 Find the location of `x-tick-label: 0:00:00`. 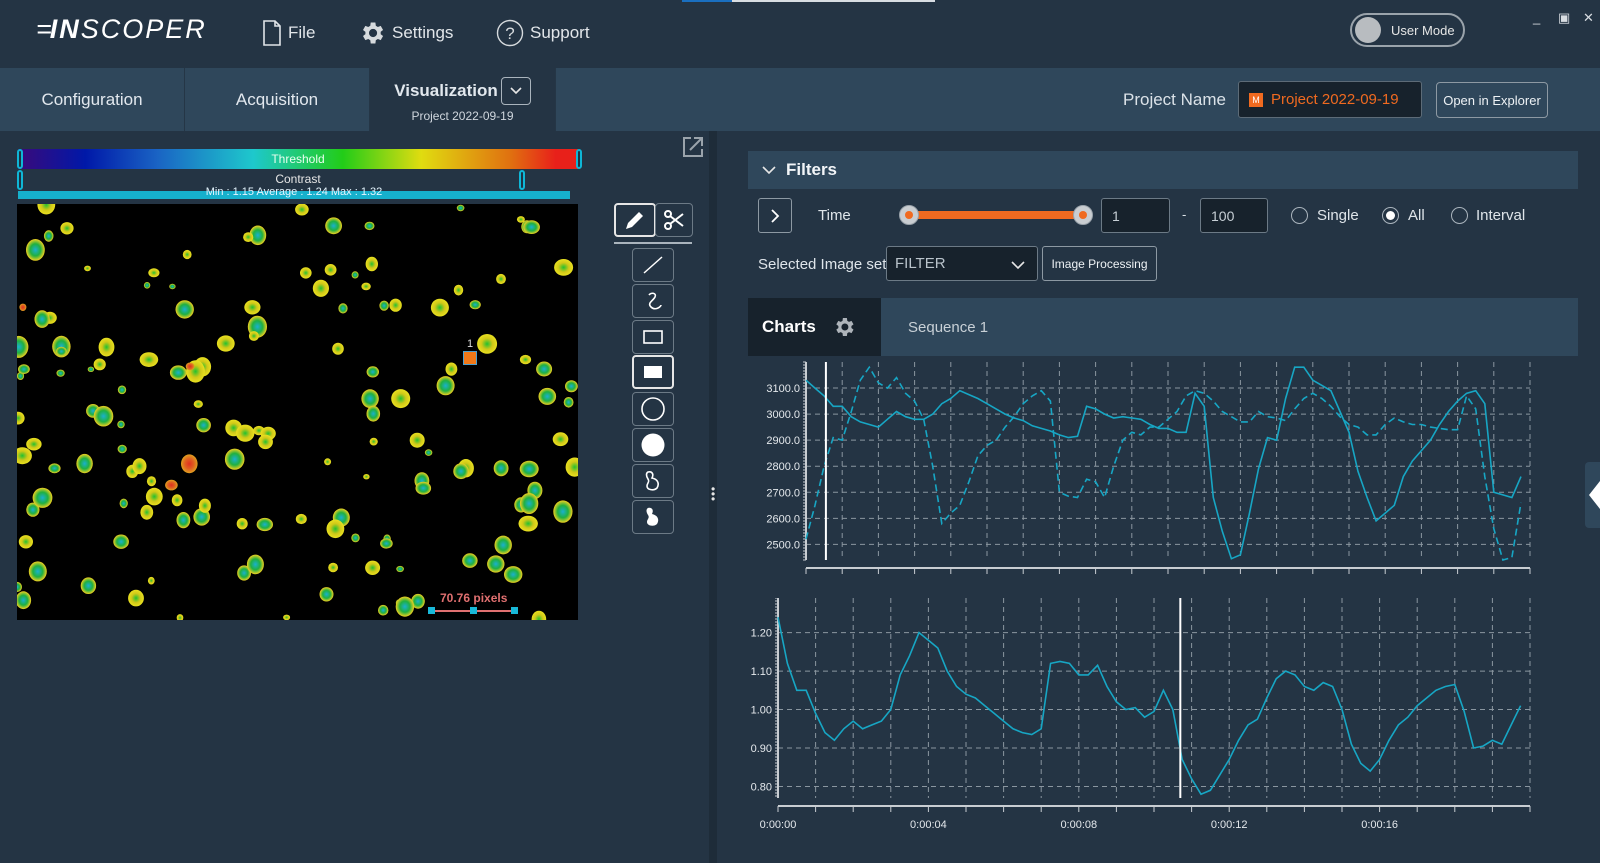

x-tick-label: 0:00:00 is located at coordinates (778, 825).